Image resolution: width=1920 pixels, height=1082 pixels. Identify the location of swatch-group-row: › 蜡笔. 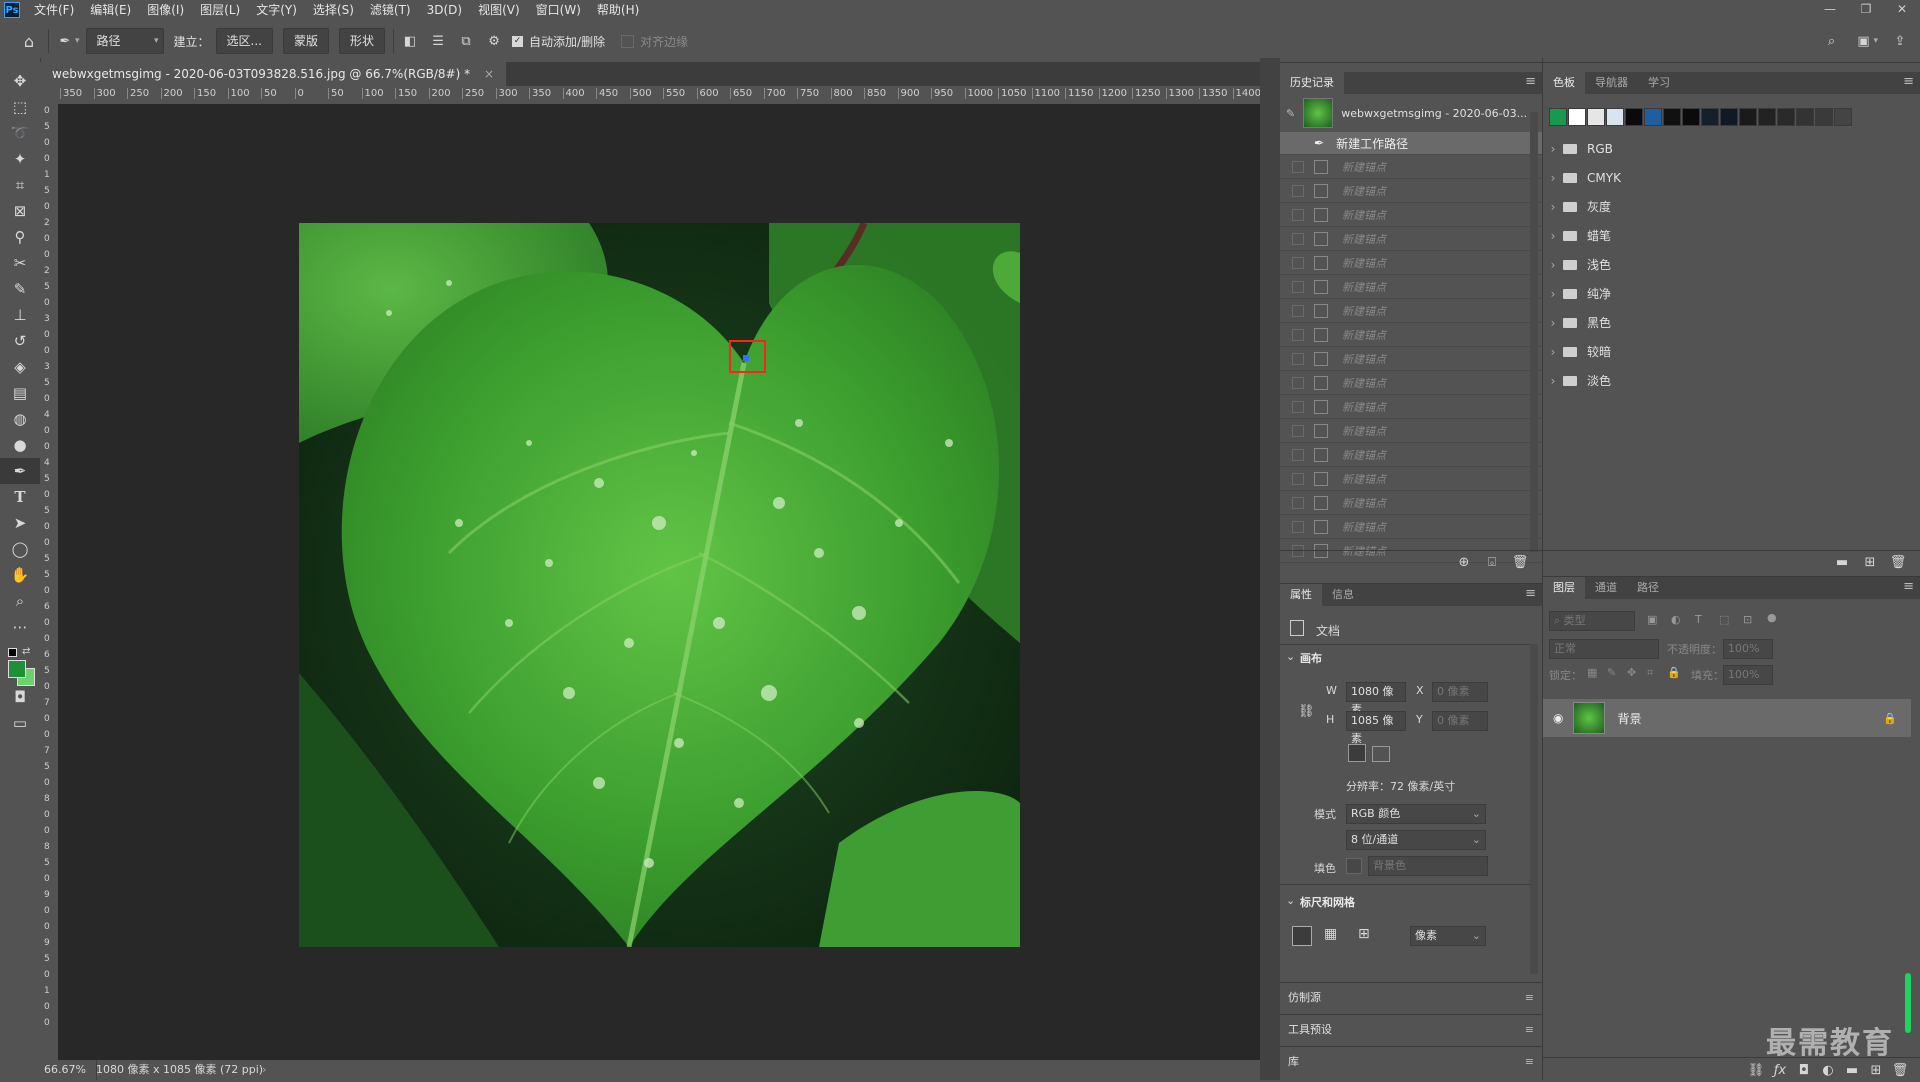
(1731, 235).